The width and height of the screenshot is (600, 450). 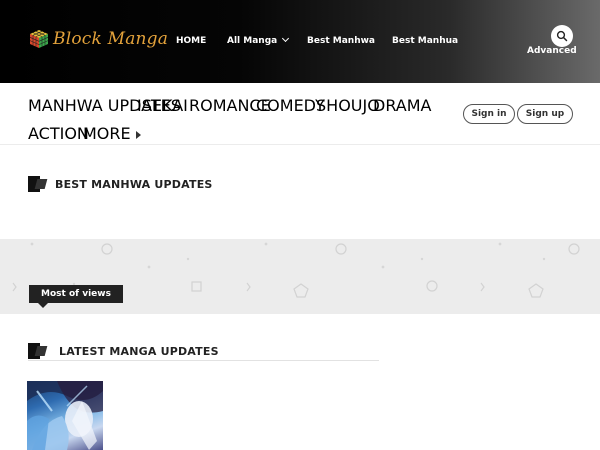 What do you see at coordinates (348, 105) in the screenshot?
I see `genre-shoujo: SHOUJO` at bounding box center [348, 105].